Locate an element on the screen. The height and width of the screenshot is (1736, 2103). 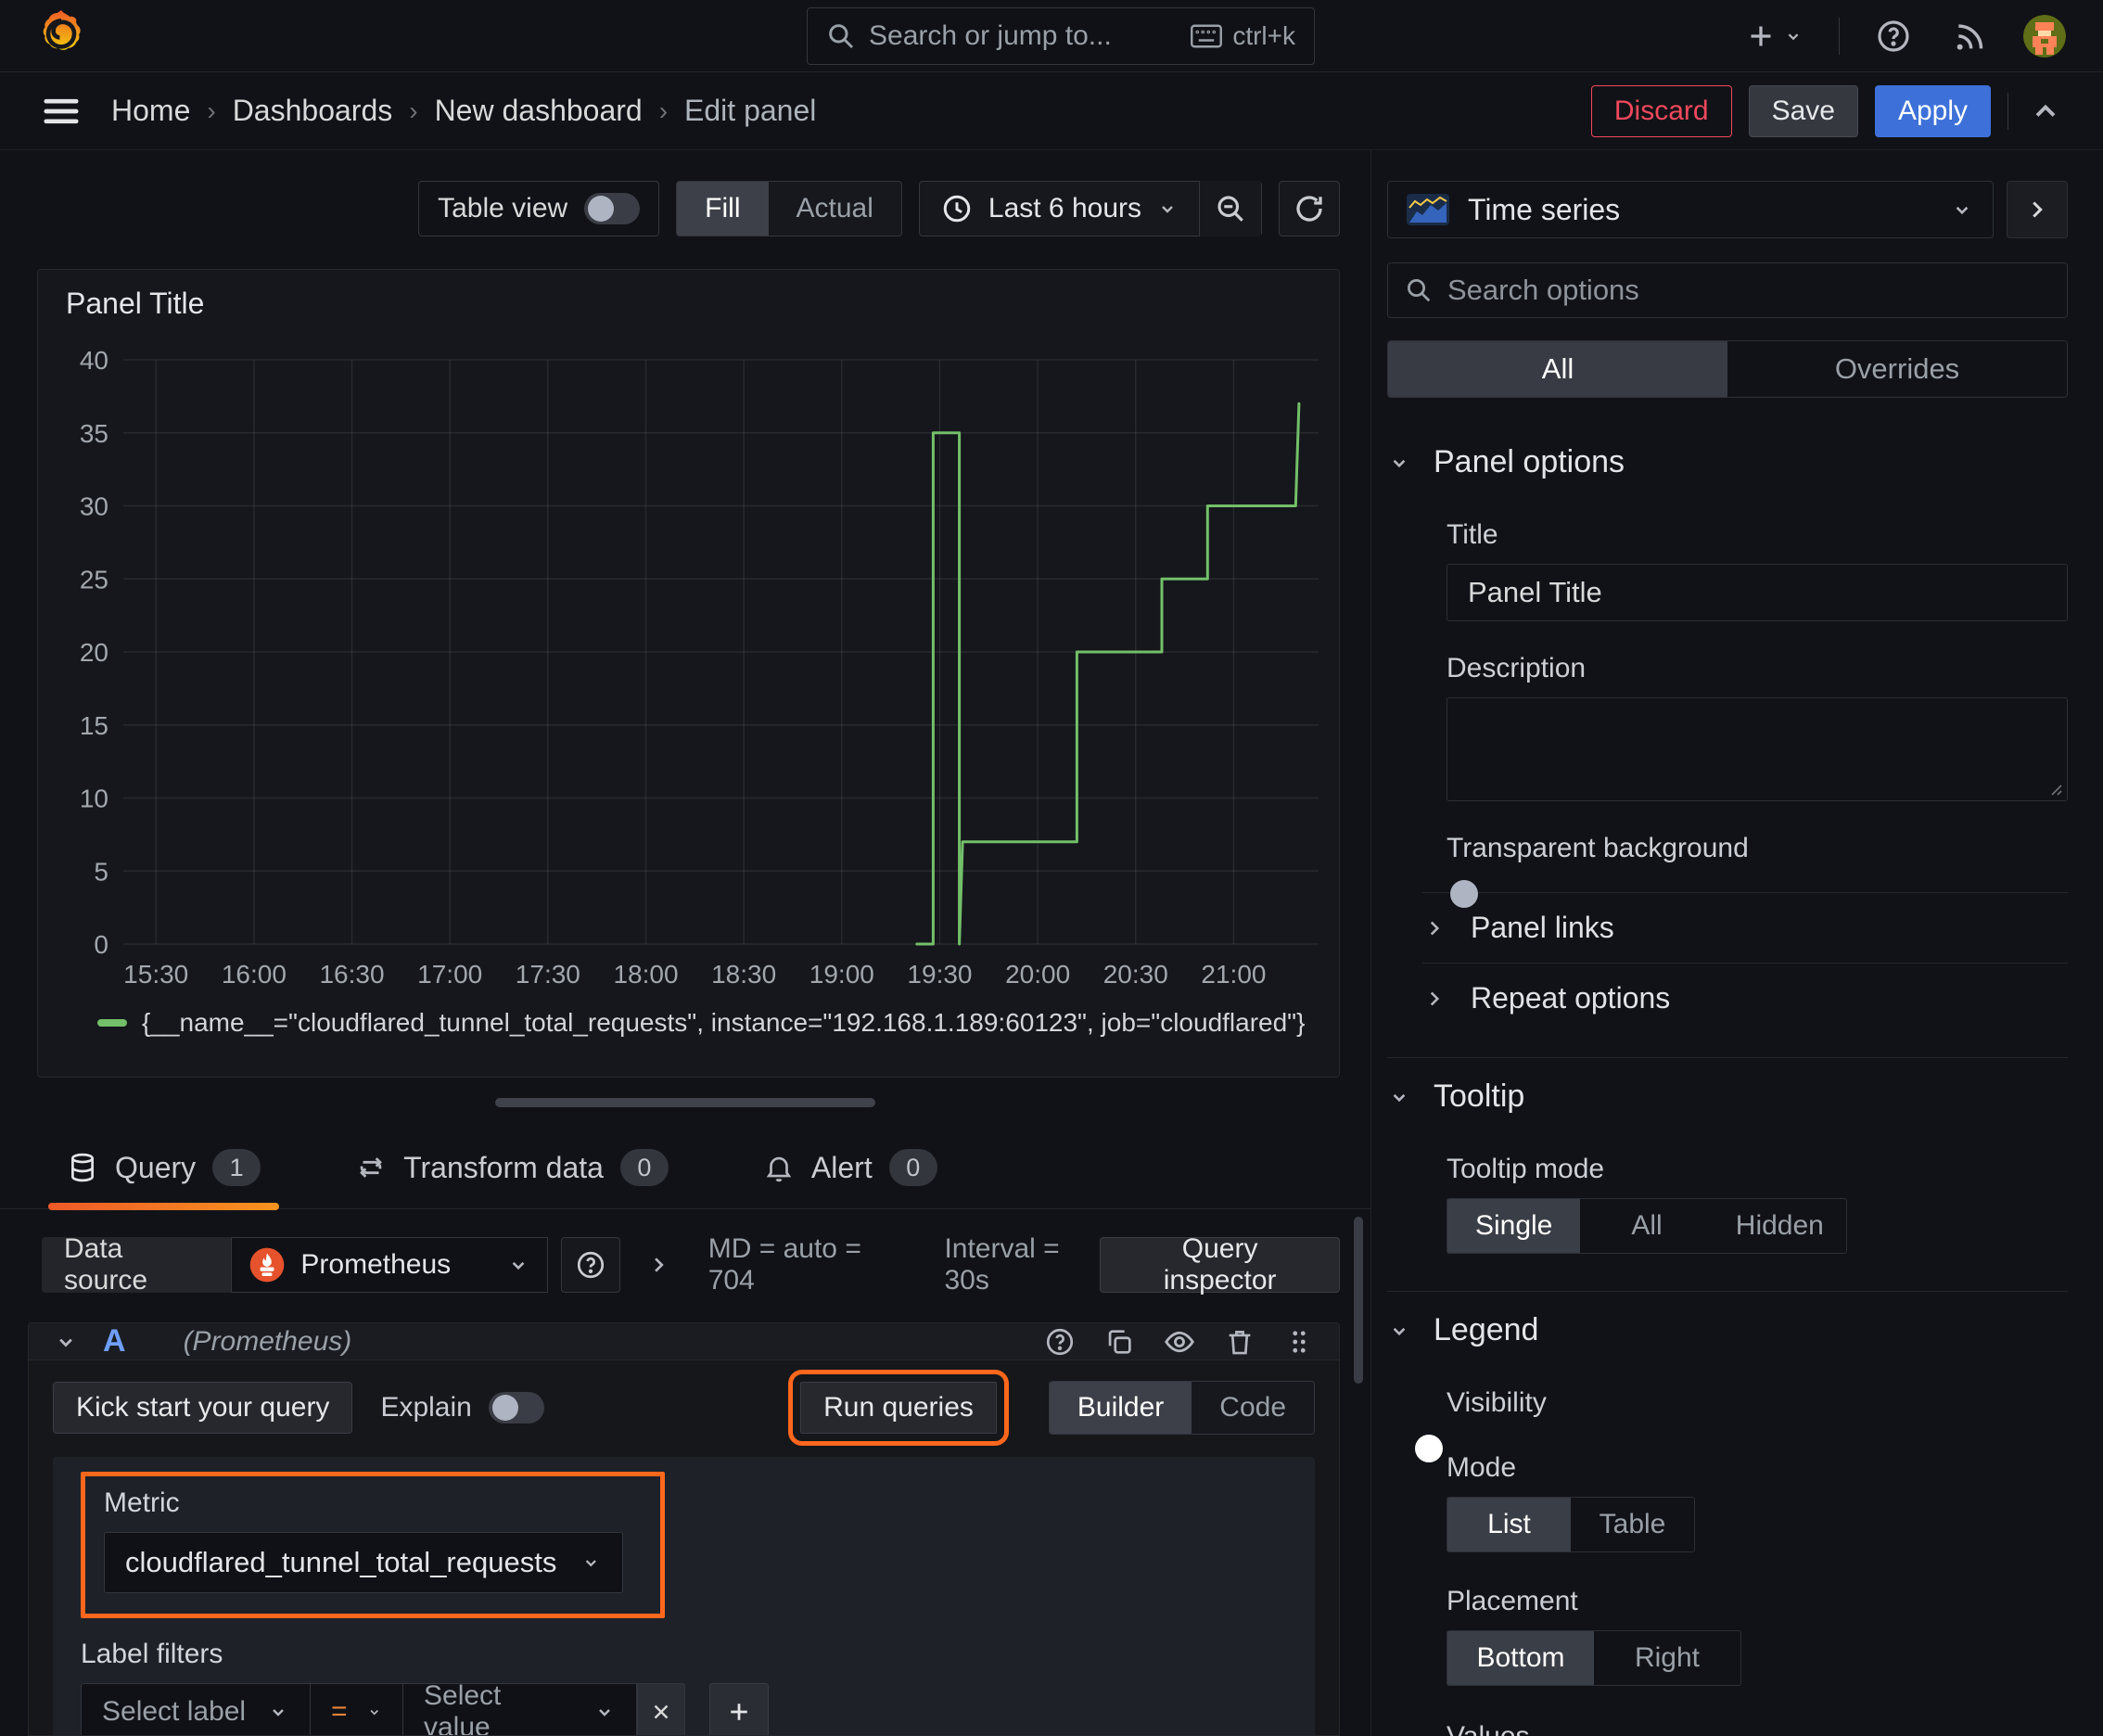
tooltip-single-option: Single is located at coordinates (1514, 1226).